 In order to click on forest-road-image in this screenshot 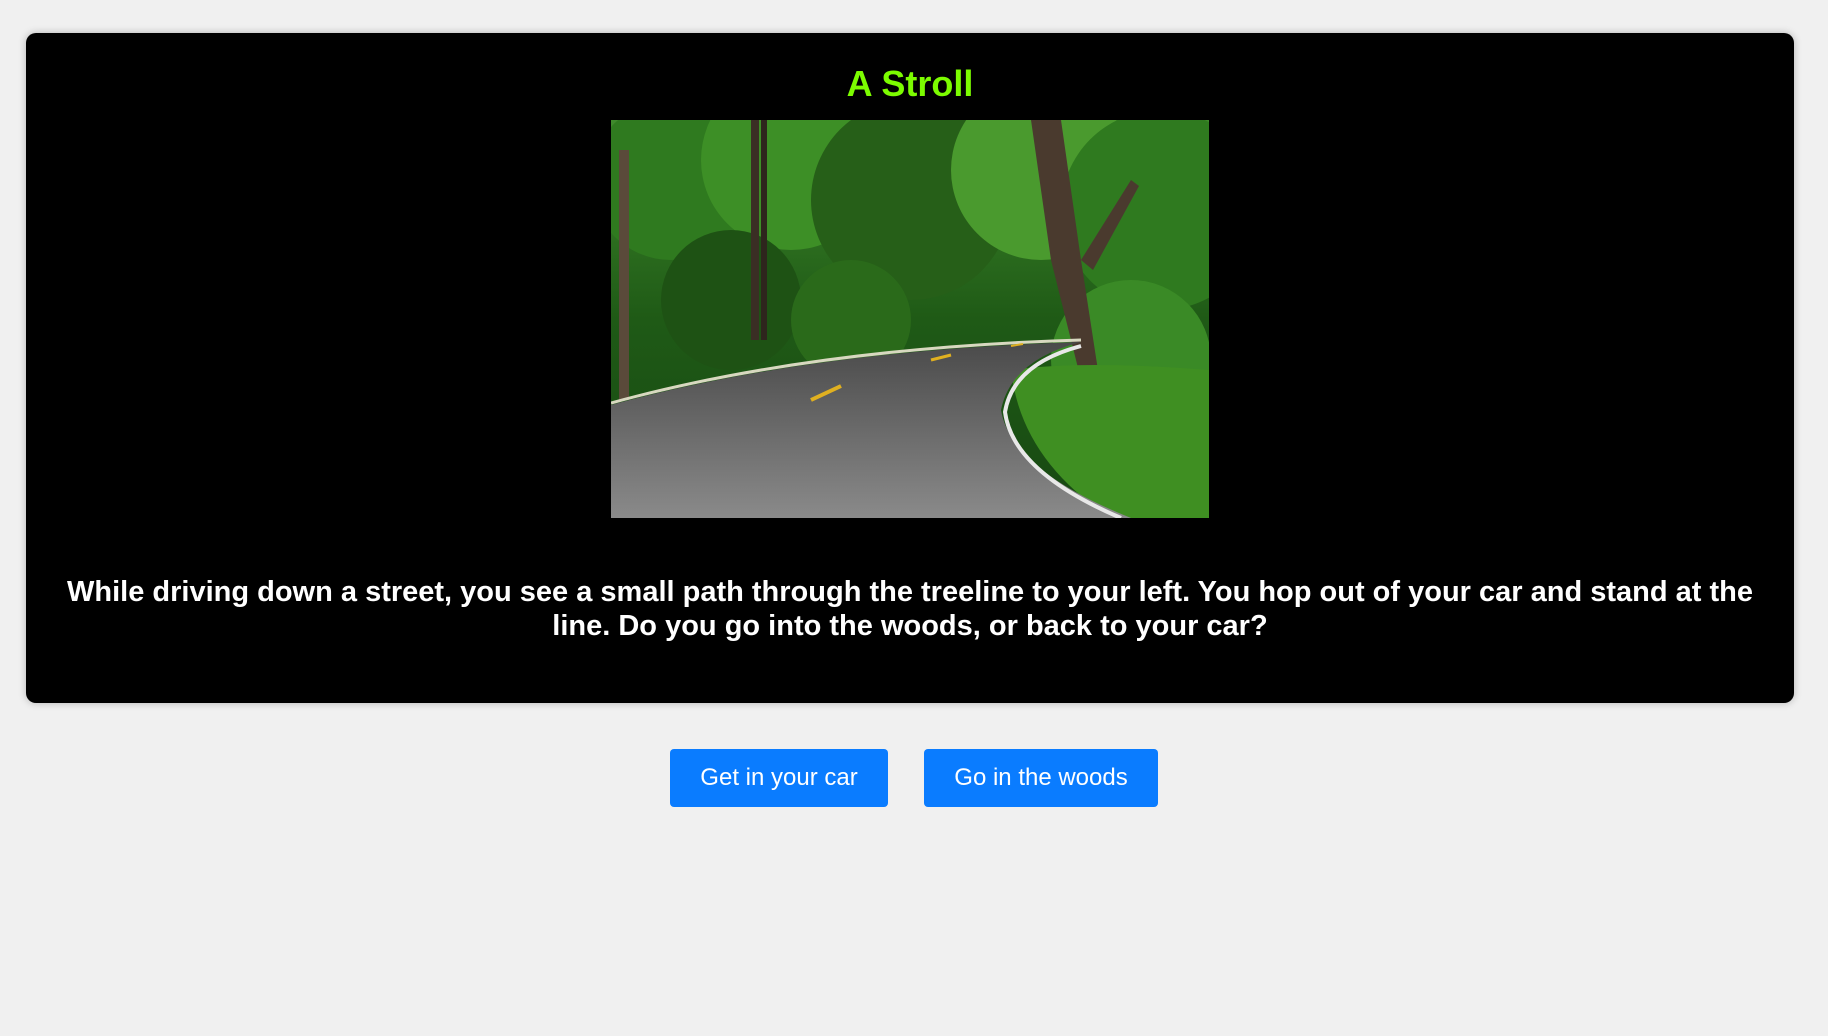, I will do `click(910, 319)`.